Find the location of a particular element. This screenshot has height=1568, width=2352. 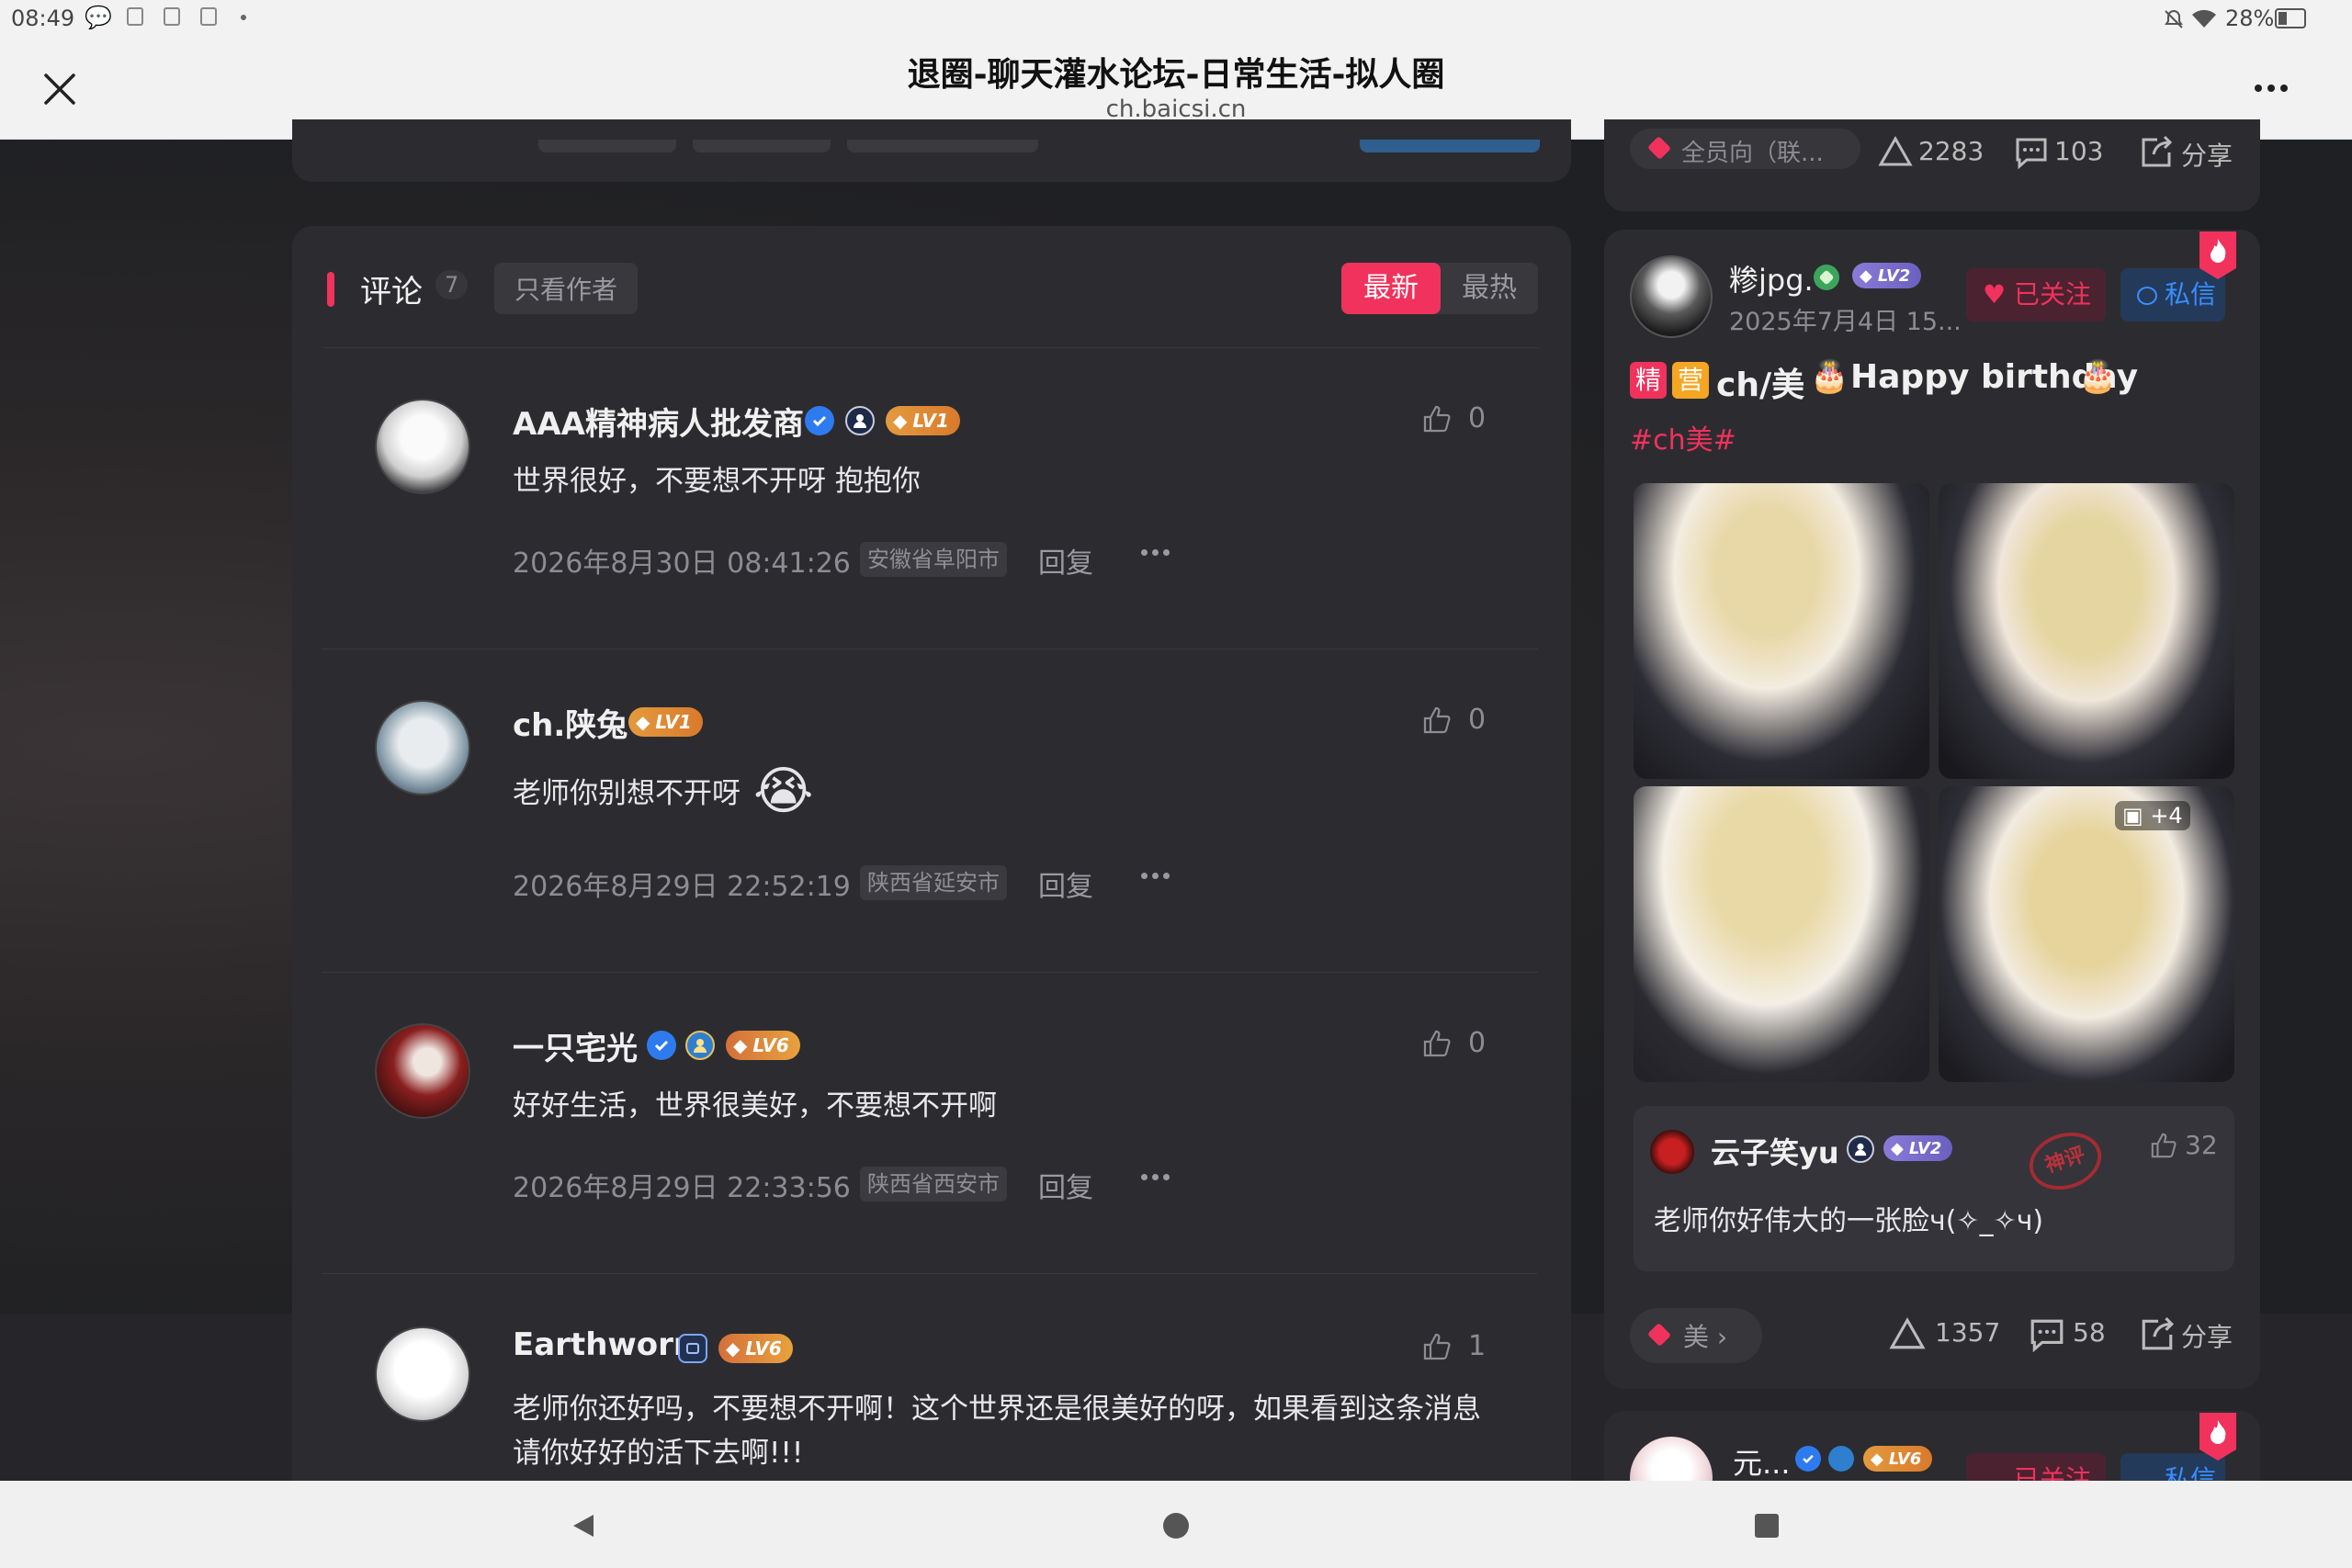

cake-icon: 🎂 is located at coordinates (1829, 376).